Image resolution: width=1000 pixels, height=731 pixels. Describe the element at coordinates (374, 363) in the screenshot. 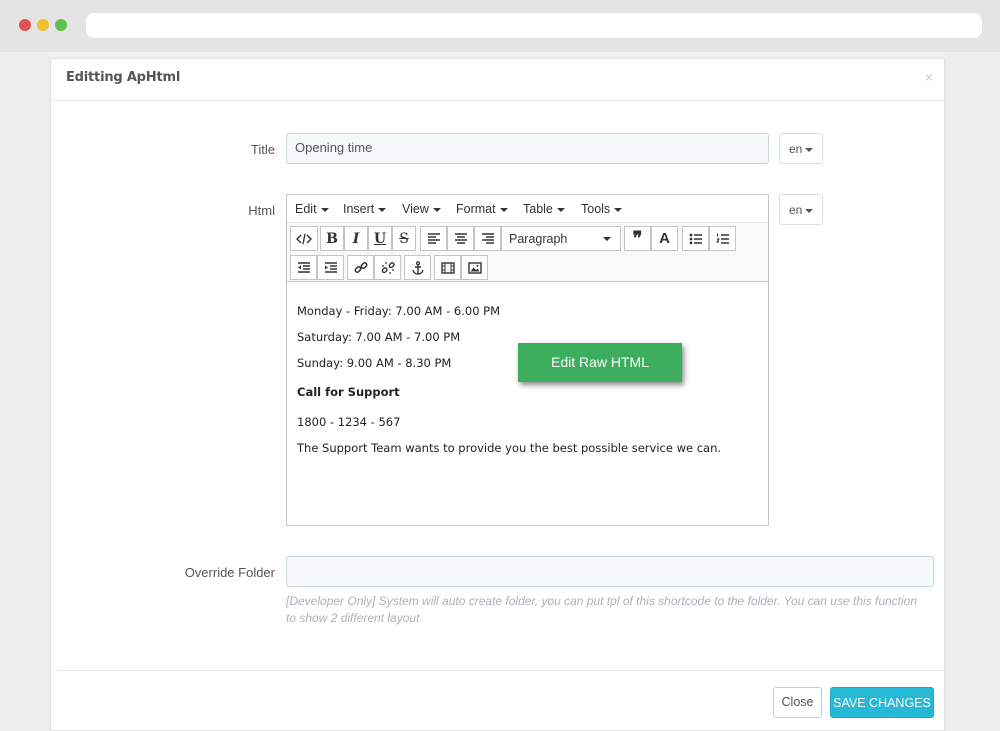

I see `content-line: Sunday: 9.00 AM - 8.30 PM` at that location.